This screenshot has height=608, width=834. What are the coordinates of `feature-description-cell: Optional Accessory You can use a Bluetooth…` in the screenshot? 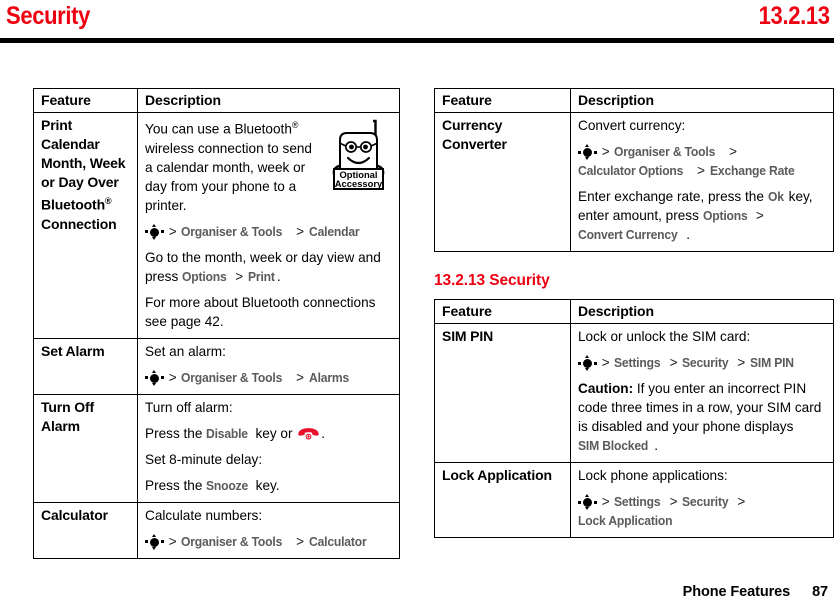 It's located at (268, 225).